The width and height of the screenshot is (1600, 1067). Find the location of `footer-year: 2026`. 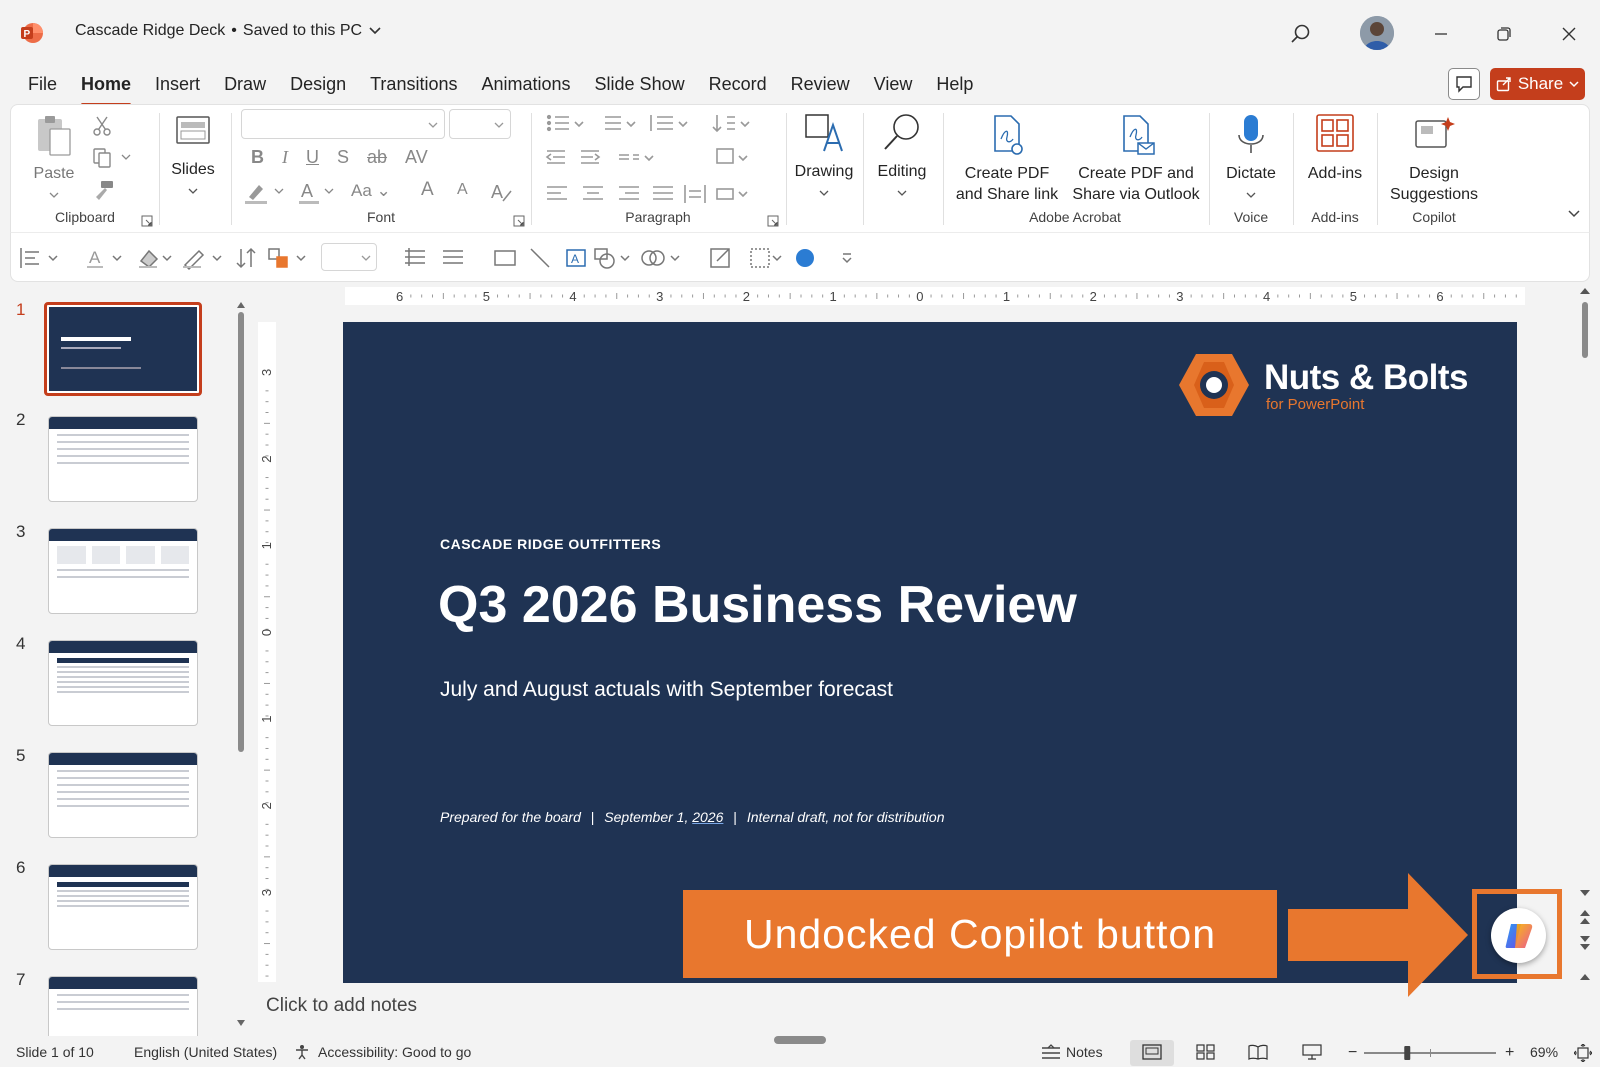

footer-year: 2026 is located at coordinates (708, 817).